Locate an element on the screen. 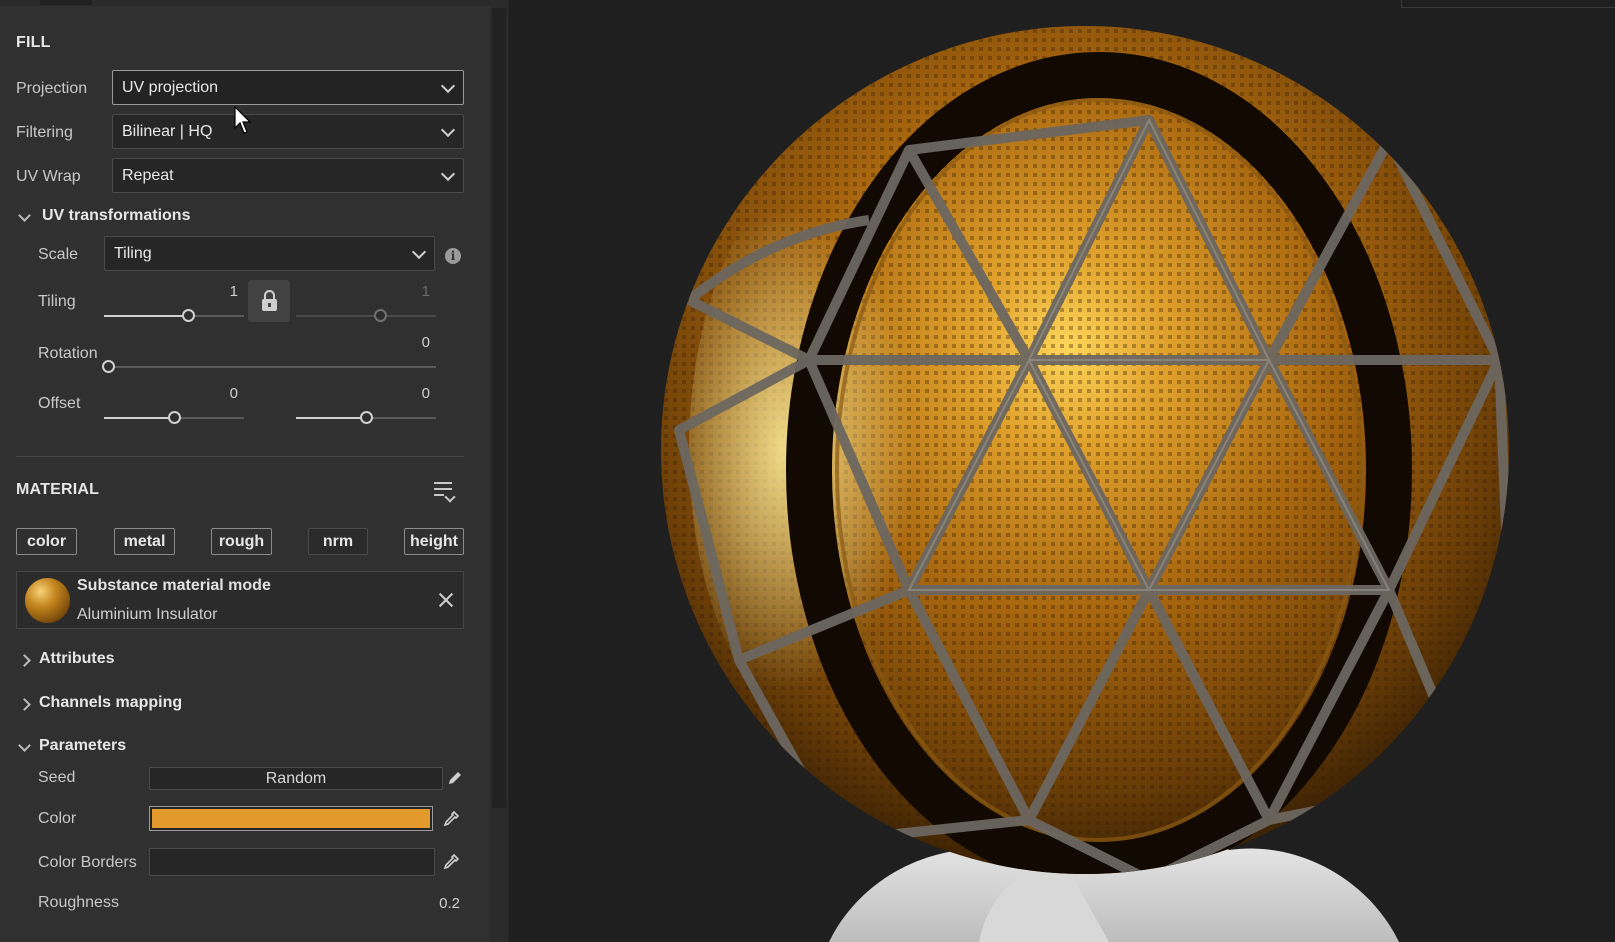 The image size is (1615, 942). offset-v-knob is located at coordinates (366, 417).